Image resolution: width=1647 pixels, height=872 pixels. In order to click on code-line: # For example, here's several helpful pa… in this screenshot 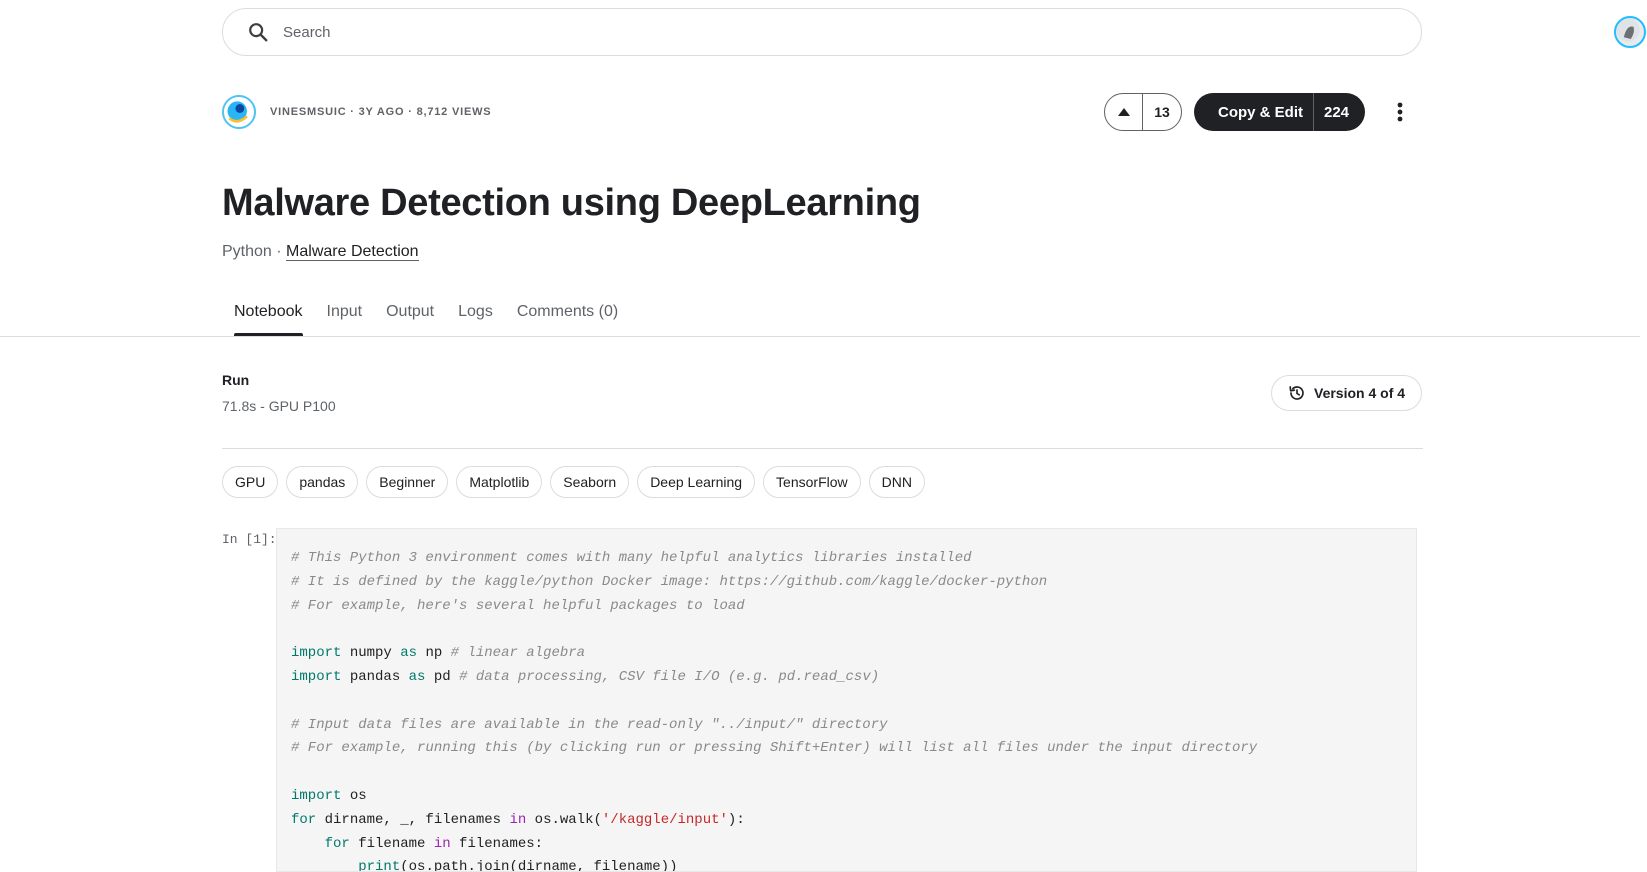, I will do `click(846, 607)`.